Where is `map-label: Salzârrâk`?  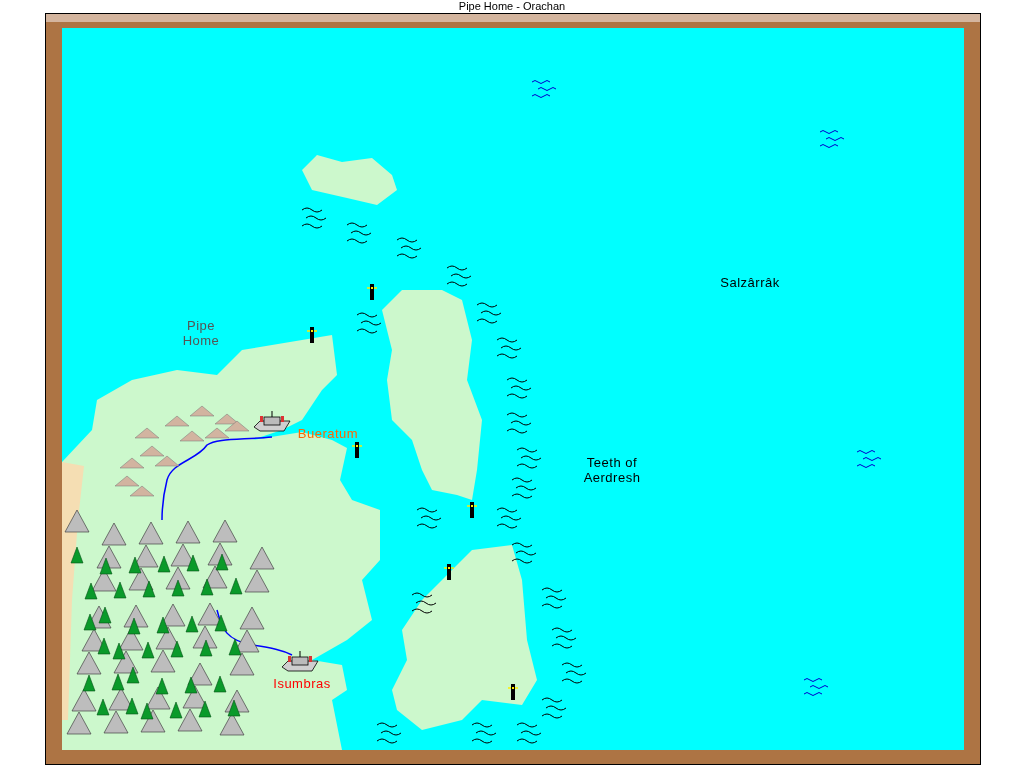
map-label: Salzârrâk is located at coordinates (750, 282).